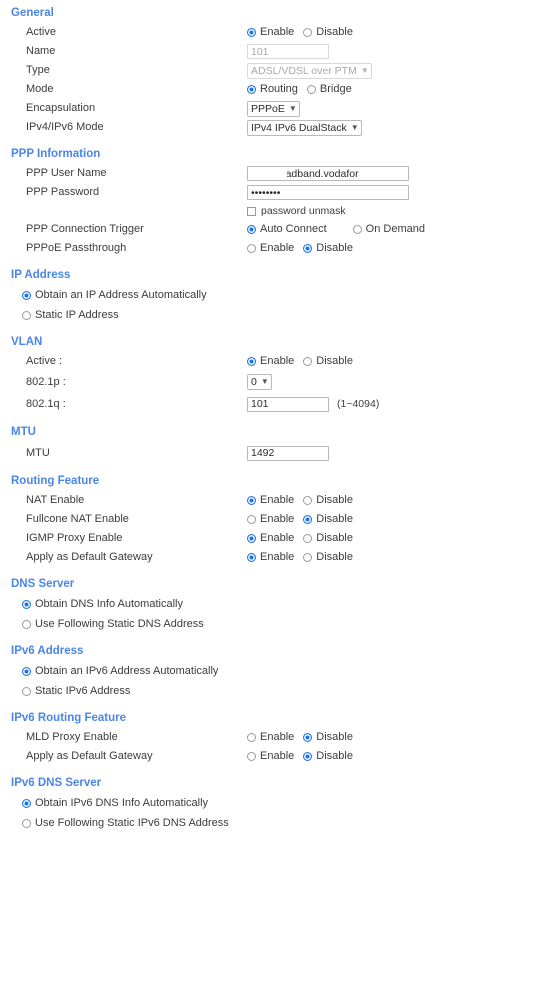  I want to click on field-name, so click(288, 51).